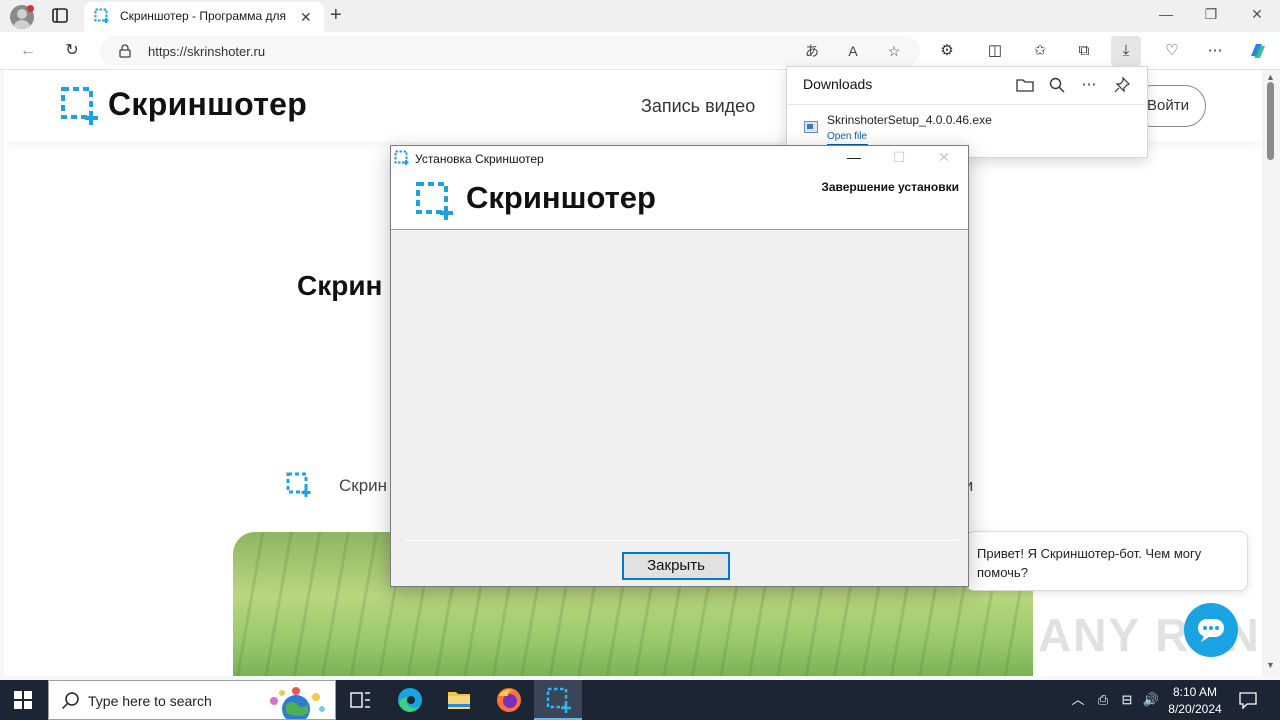 This screenshot has width=1280, height=720. What do you see at coordinates (995, 51) in the screenshot?
I see `split-screen-icon: ◫` at bounding box center [995, 51].